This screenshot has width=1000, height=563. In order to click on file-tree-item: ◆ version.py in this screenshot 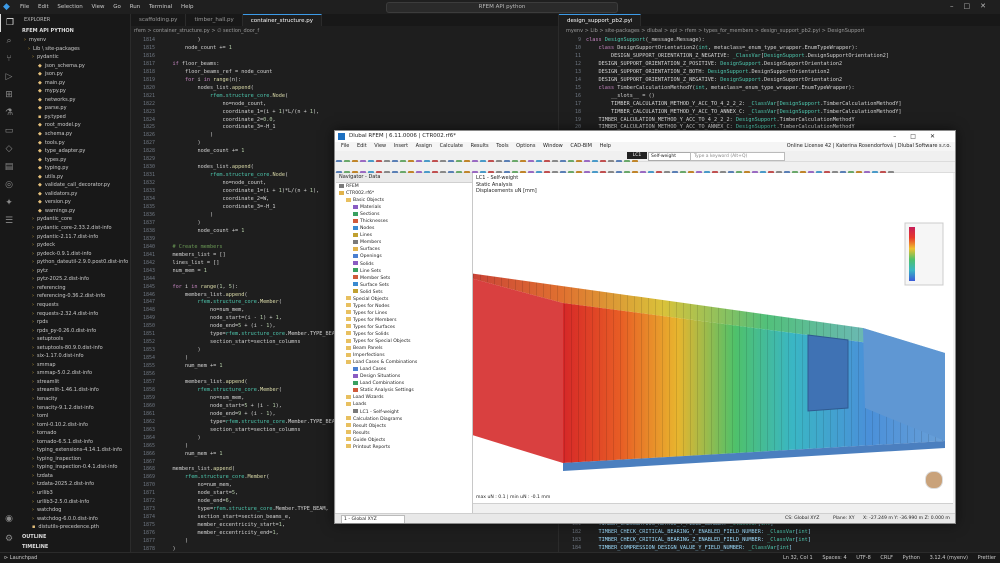, I will do `click(74, 202)`.